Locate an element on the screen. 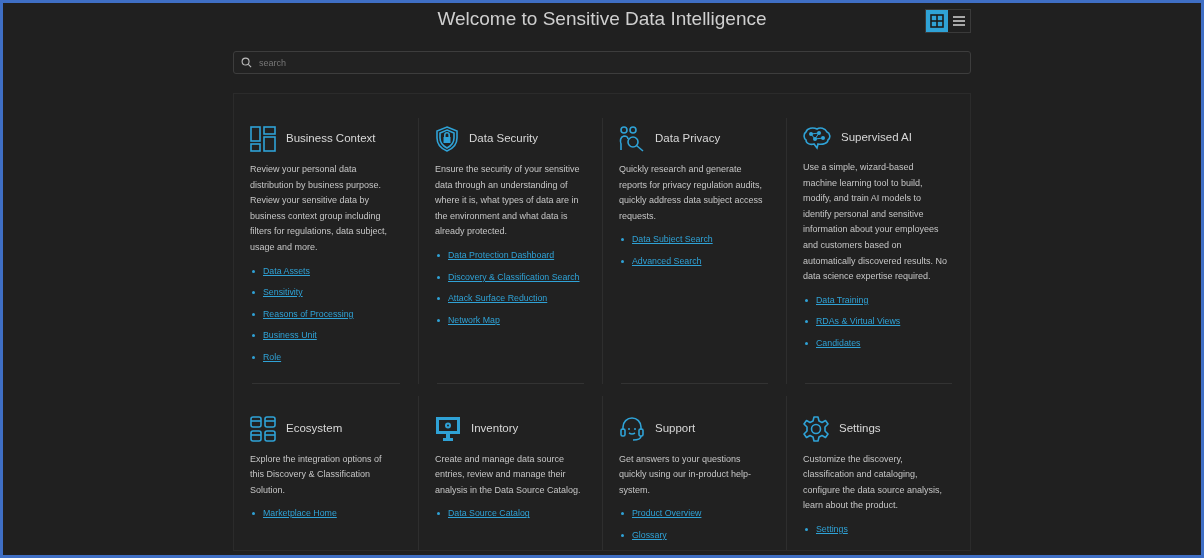  section-description: Use a simple, wizard-based machine learning tool to build, modify, and train AI models to identify personal and sensitive information about your employees and customers based on automatically discovered results. No data science expertise required. is located at coordinates (876, 222).